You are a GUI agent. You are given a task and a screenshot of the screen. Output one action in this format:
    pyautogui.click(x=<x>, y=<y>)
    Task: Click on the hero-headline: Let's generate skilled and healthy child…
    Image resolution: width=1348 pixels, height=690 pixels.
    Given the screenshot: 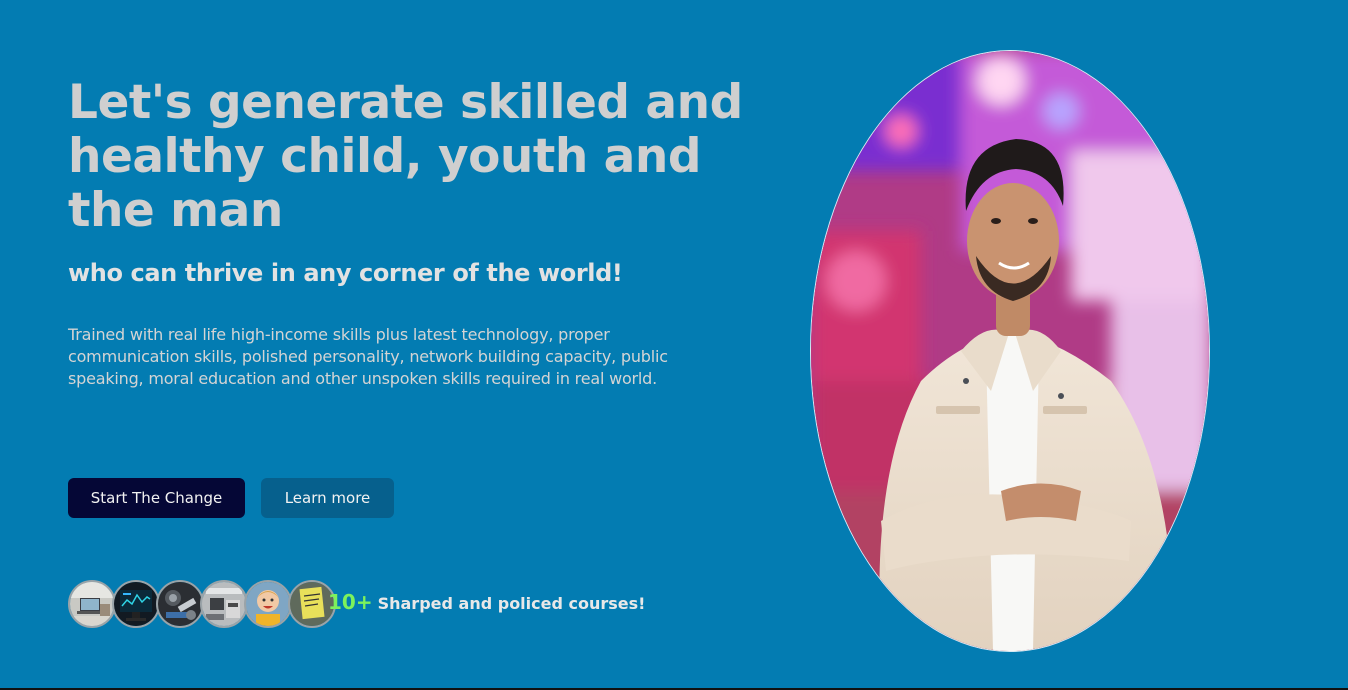 What is the action you would take?
    pyautogui.click(x=405, y=156)
    